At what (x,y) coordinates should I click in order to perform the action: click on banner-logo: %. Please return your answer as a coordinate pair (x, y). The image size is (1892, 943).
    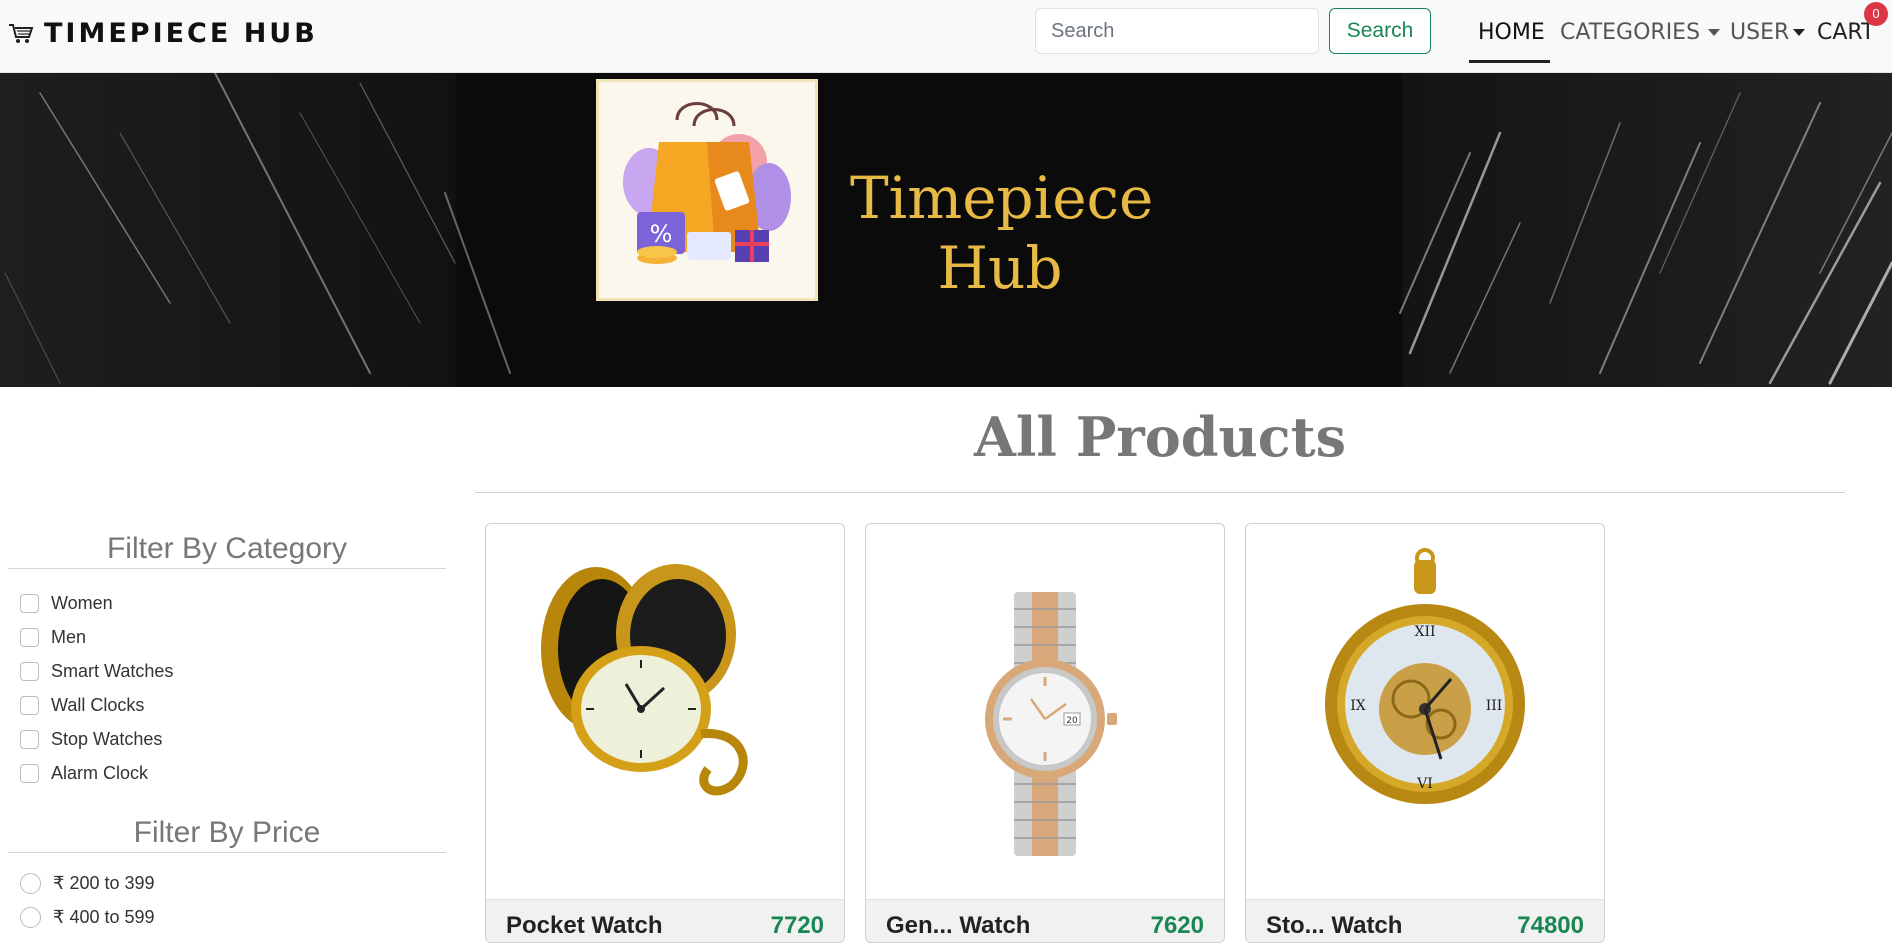
    Looking at the image, I should click on (707, 190).